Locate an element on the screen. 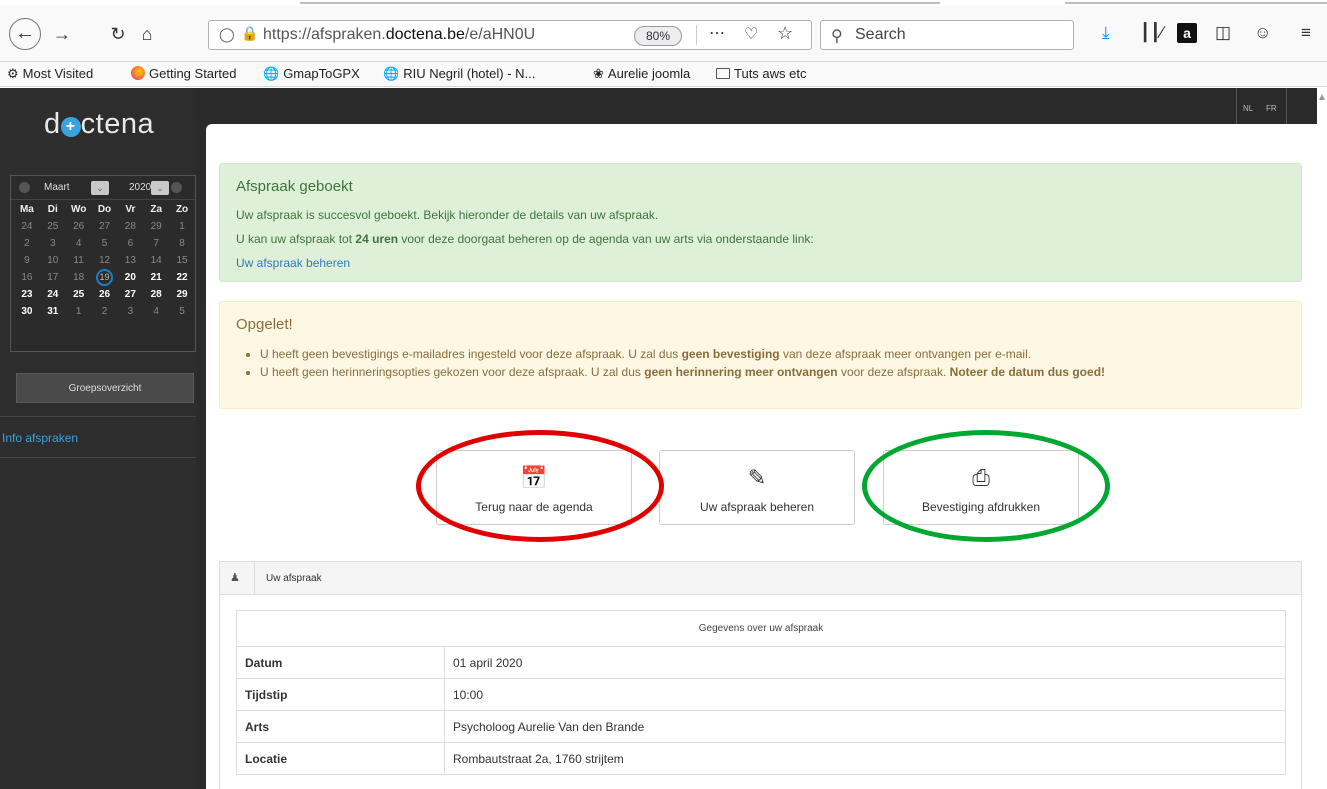 This screenshot has height=789, width=1327. calendar-year: 2020 is located at coordinates (140, 187).